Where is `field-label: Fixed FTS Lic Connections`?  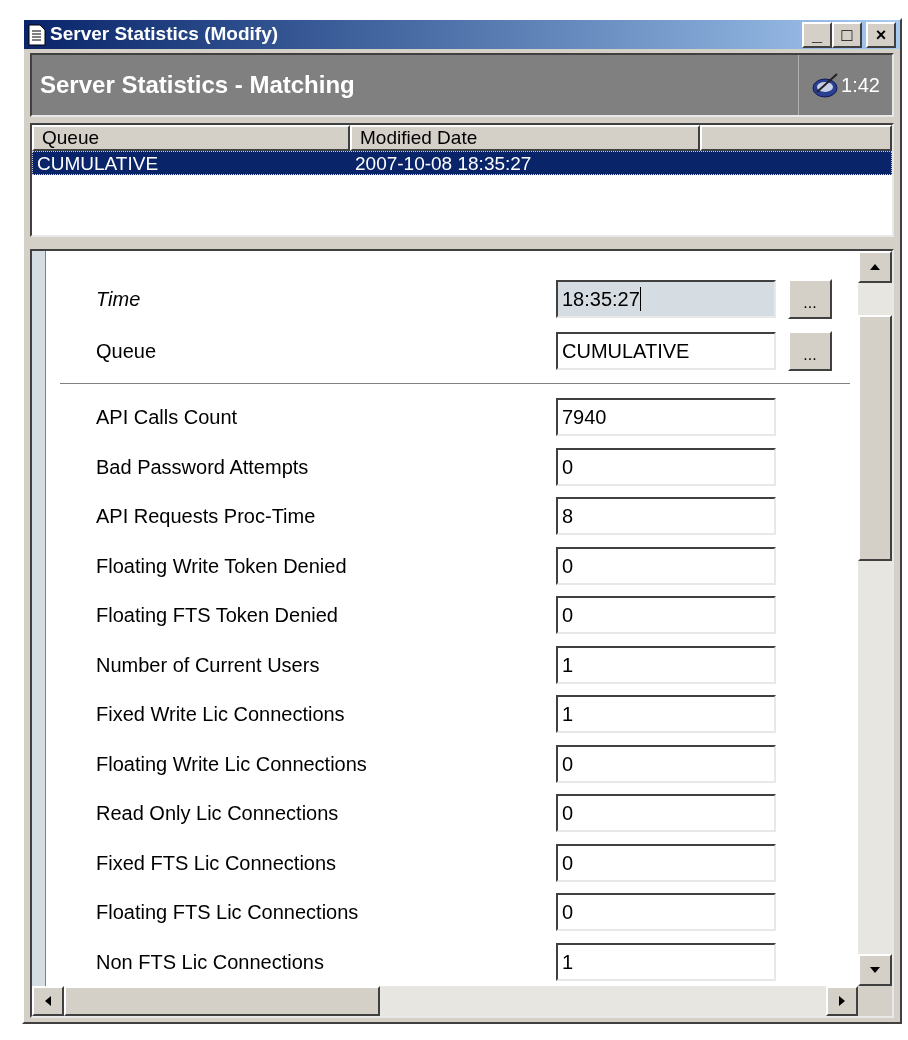
field-label: Fixed FTS Lic Connections is located at coordinates (216, 863).